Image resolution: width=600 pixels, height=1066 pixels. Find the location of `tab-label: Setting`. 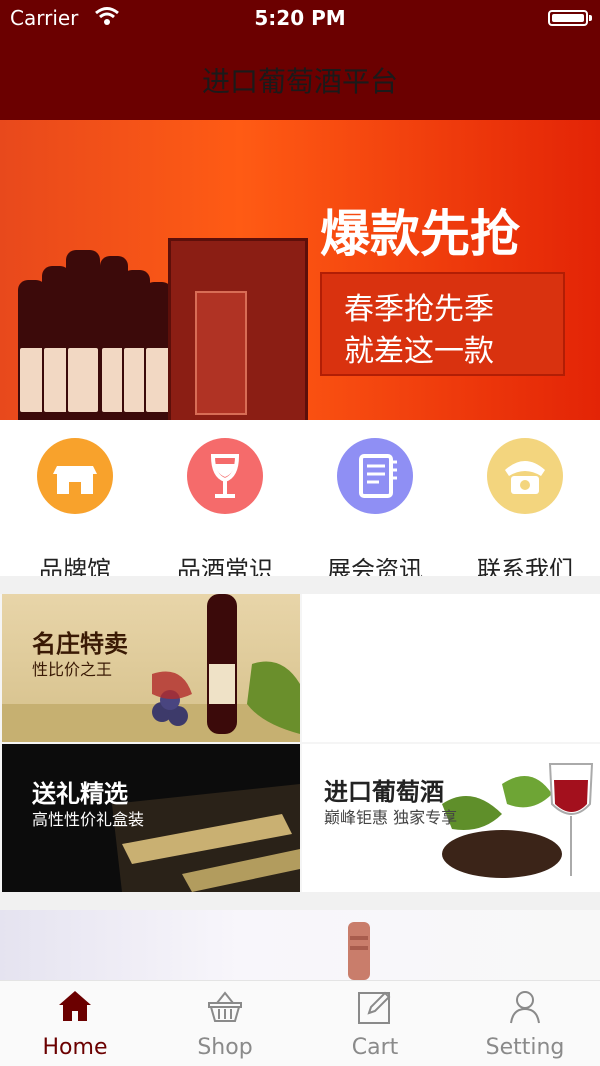

tab-label: Setting is located at coordinates (525, 1047).